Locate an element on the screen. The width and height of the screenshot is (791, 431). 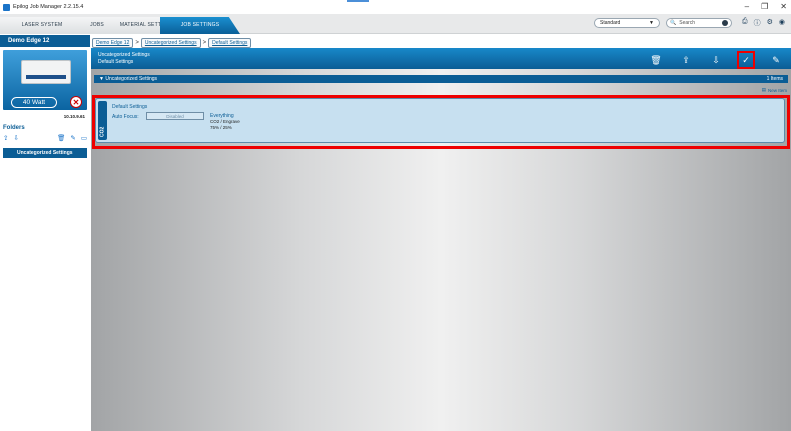
close-button: ✕ is located at coordinates (783, 6).